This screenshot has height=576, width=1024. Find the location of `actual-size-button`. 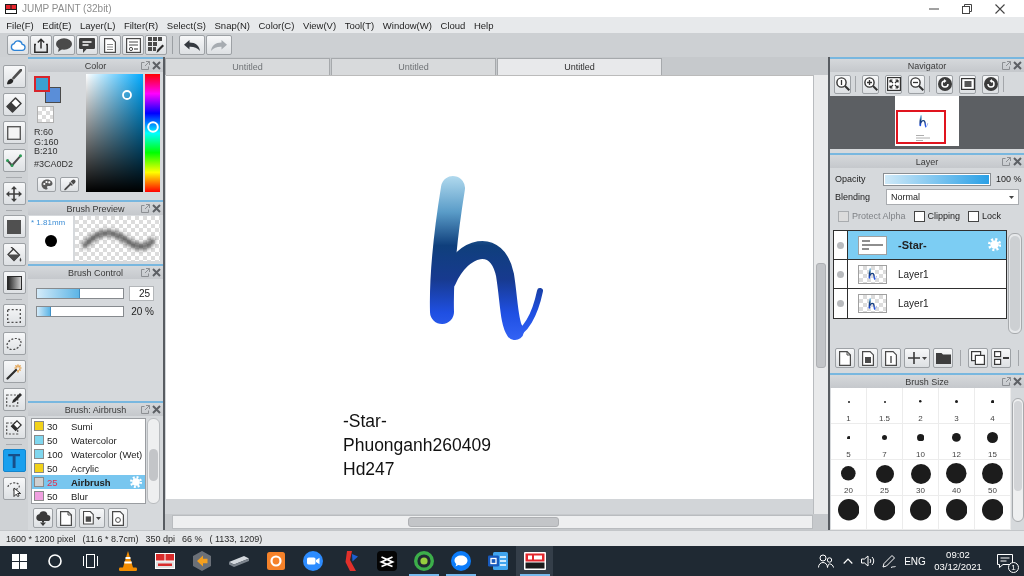

actual-size-button is located at coordinates (842, 84).